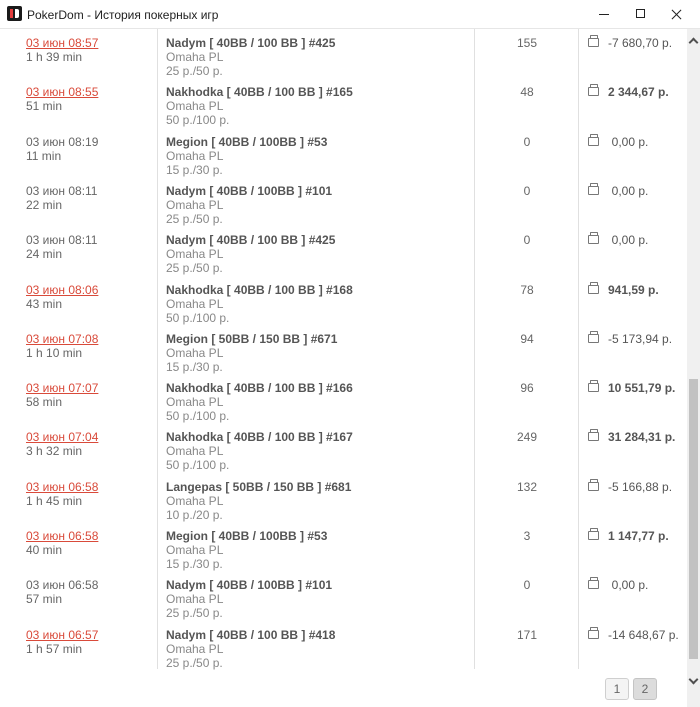 The height and width of the screenshot is (707, 700). Describe the element at coordinates (44, 550) in the screenshot. I see `game-duration: 40 min` at that location.